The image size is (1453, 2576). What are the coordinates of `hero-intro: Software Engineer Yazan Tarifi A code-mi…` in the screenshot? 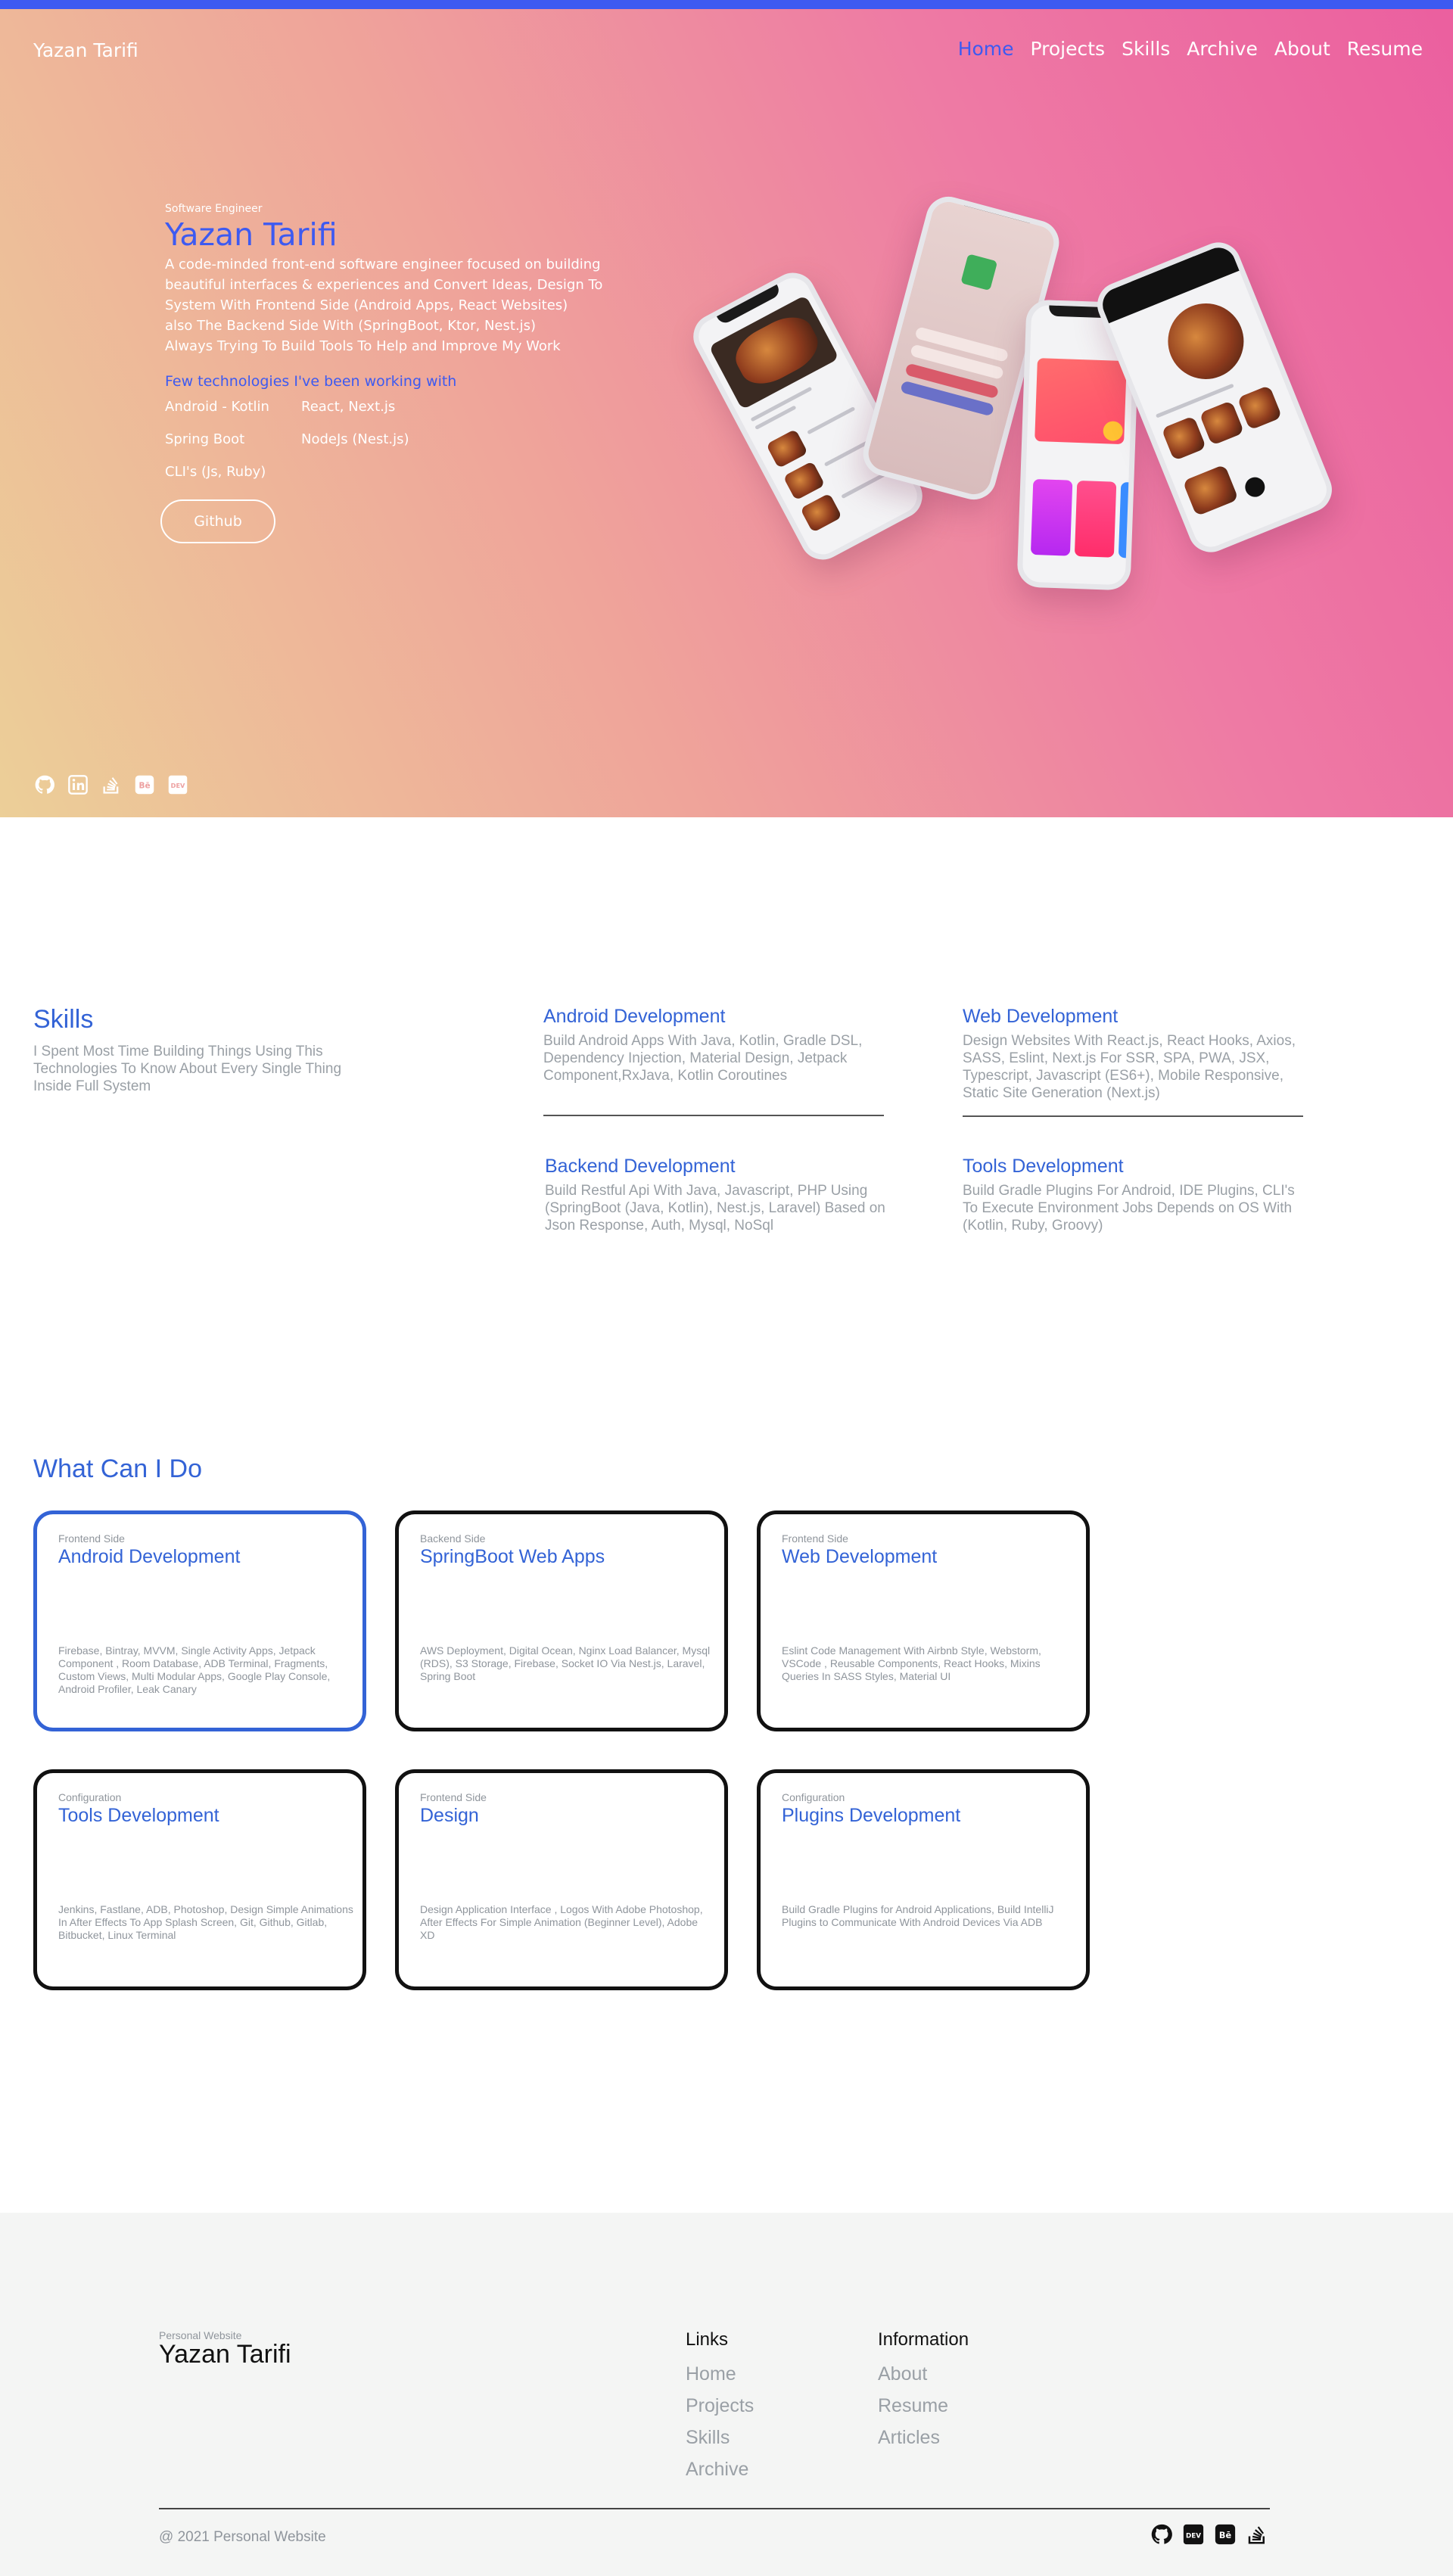 It's located at (389, 373).